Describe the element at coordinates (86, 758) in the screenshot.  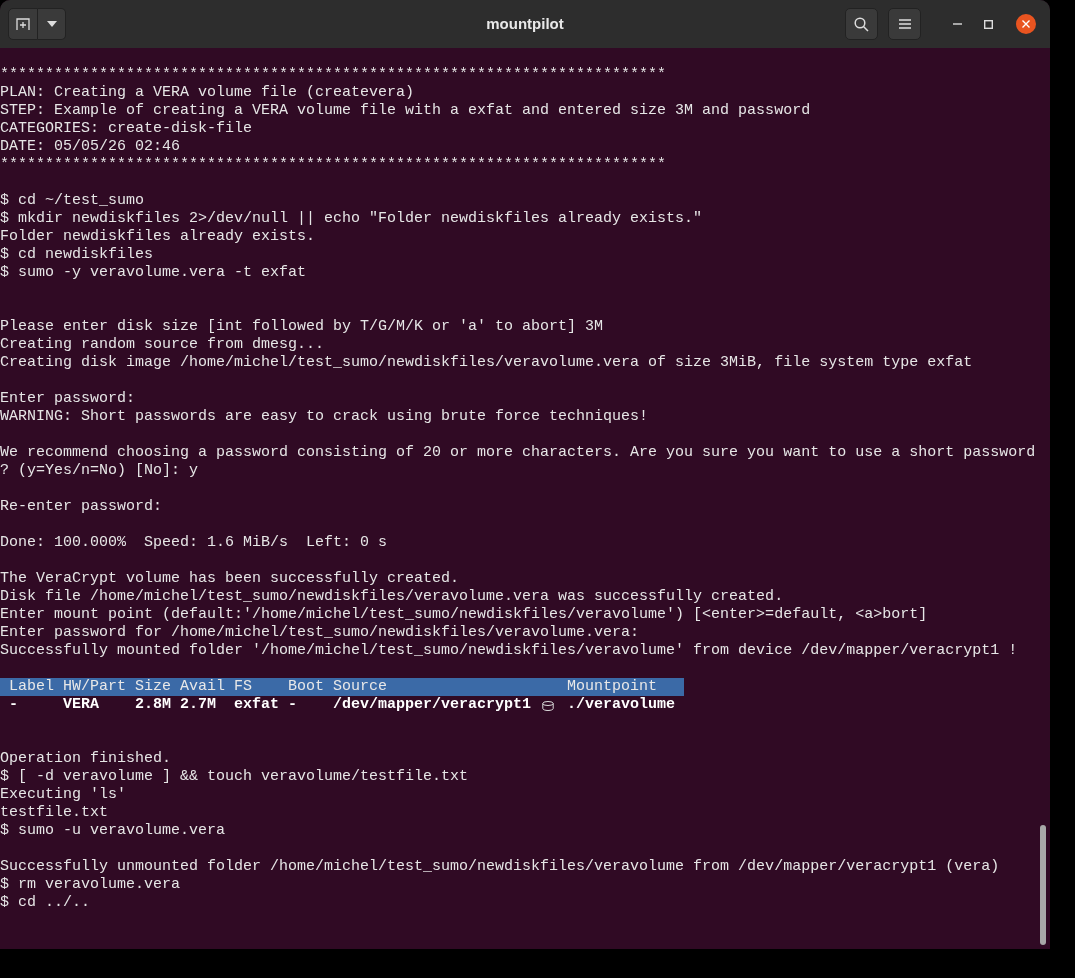
I see `terminal-line: Operation finished.` at that location.